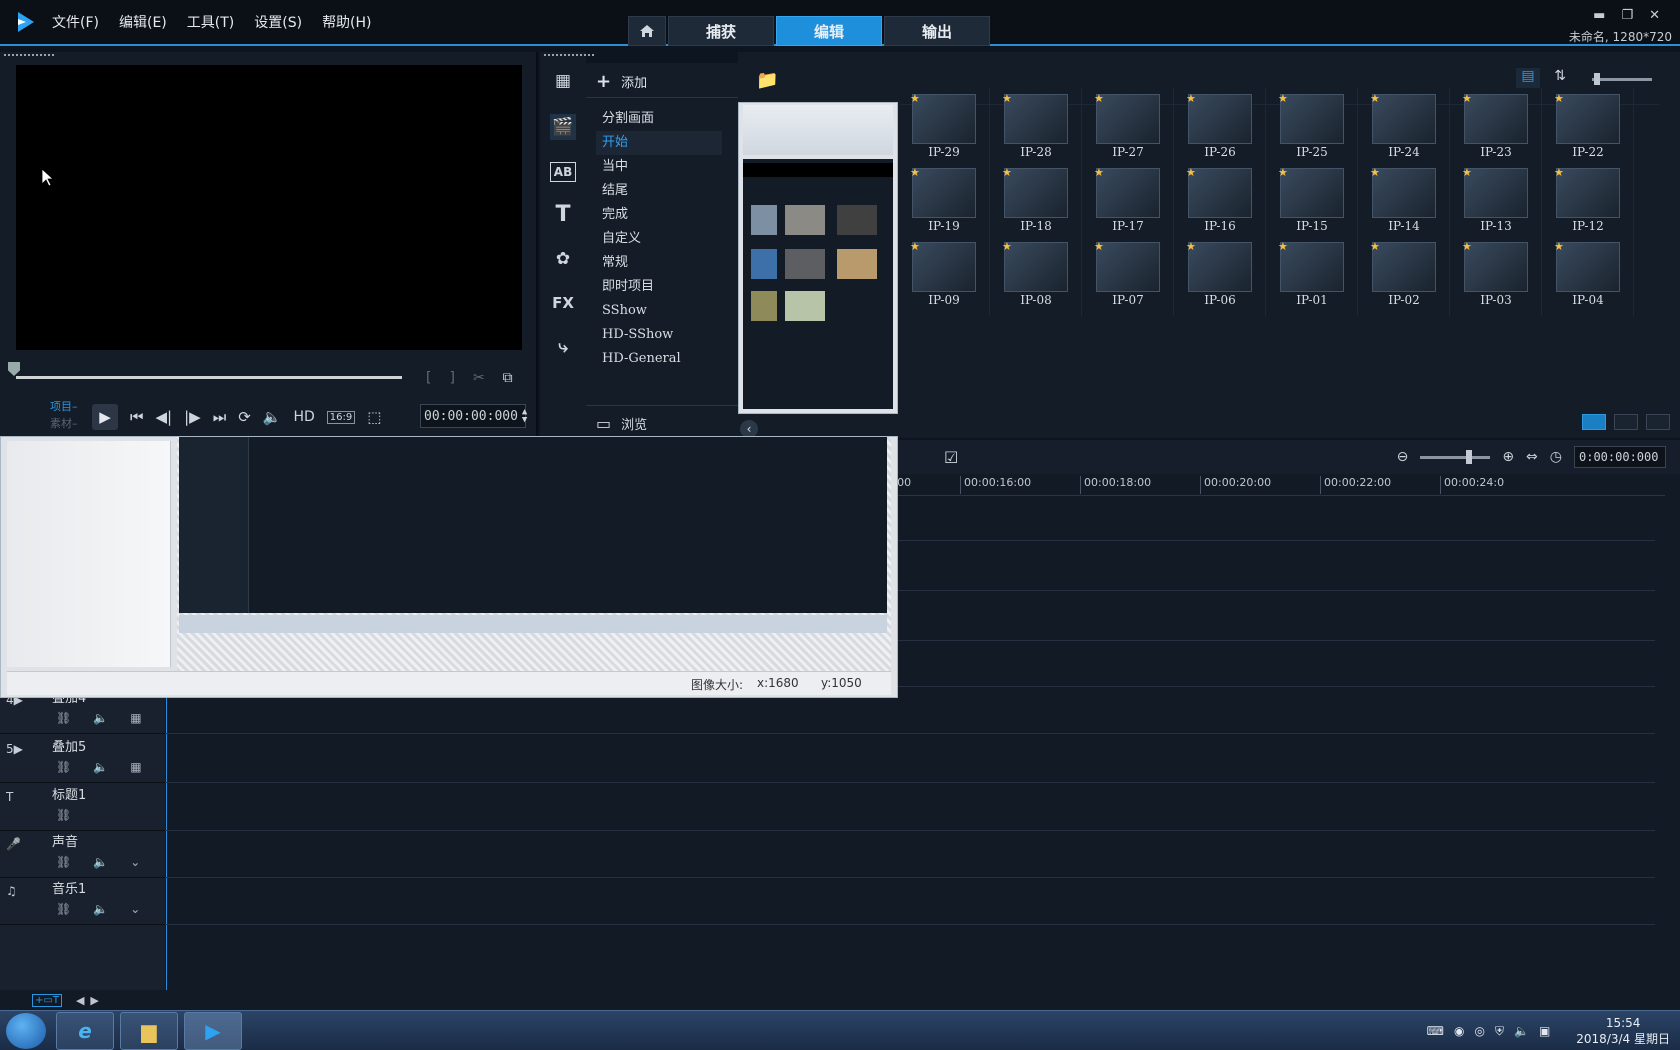 This screenshot has height=1050, width=1680. I want to click on instant-project-thumbnail: ★ IP-02, so click(1404, 276).